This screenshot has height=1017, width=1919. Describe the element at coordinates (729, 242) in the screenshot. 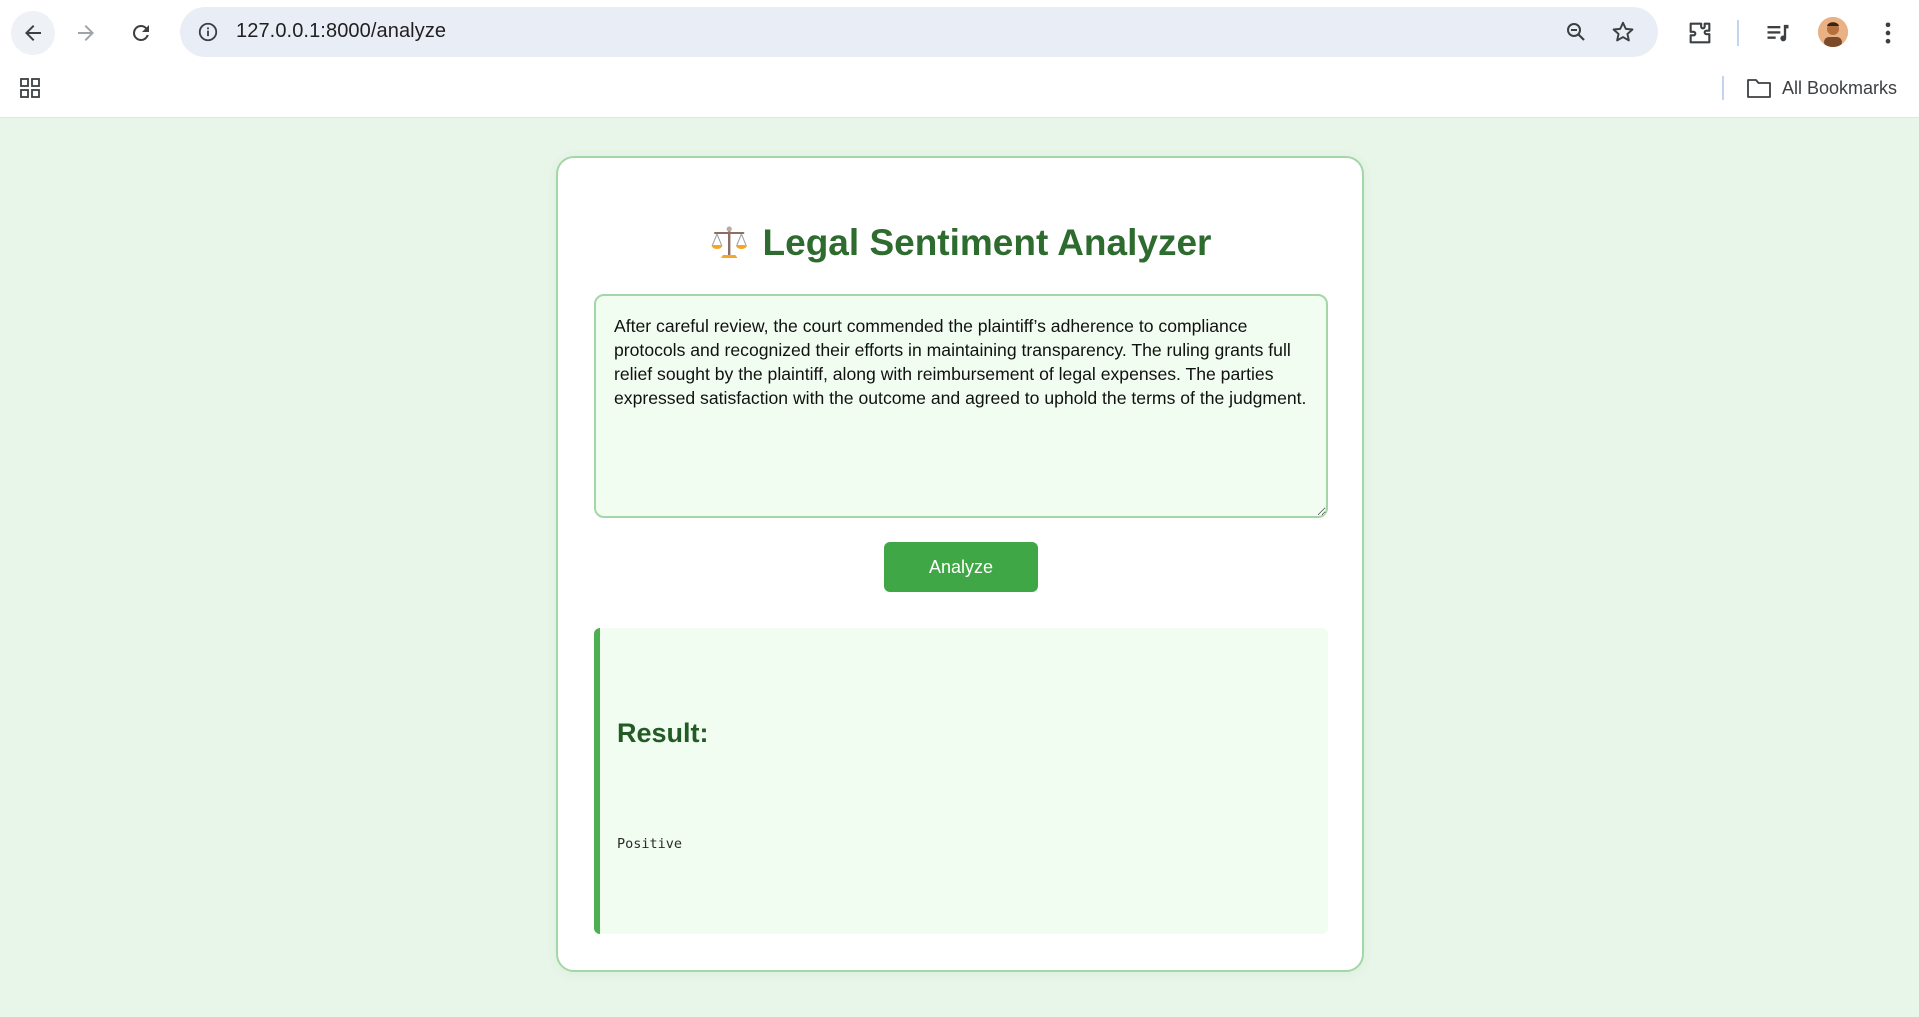

I see `scales-icon` at that location.